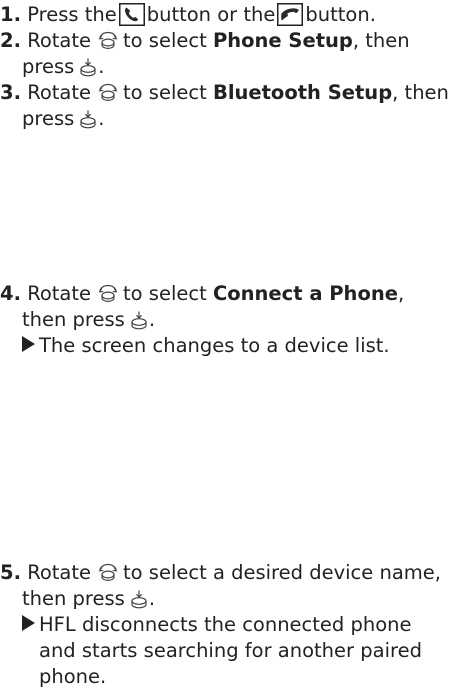 The width and height of the screenshot is (476, 697). Describe the element at coordinates (282, 572) in the screenshot. I see `step-text: to select a desired device name,` at that location.